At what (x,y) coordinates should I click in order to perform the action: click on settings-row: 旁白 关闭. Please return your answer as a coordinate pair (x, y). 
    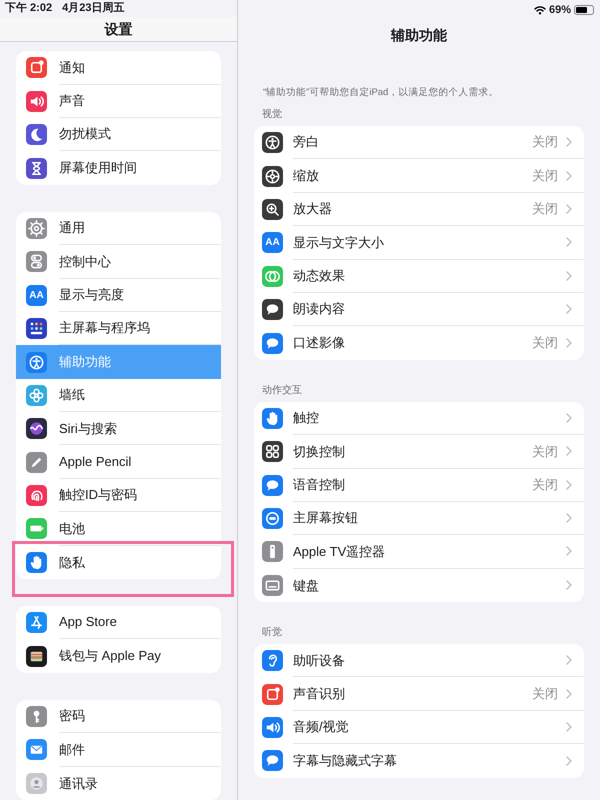
    Looking at the image, I should click on (419, 143).